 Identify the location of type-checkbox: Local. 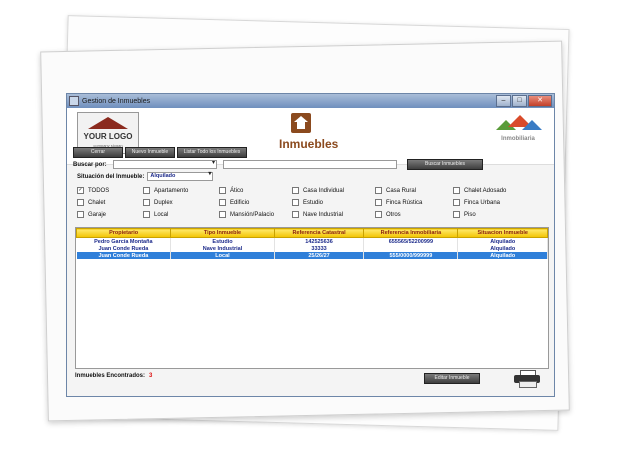
(155, 214).